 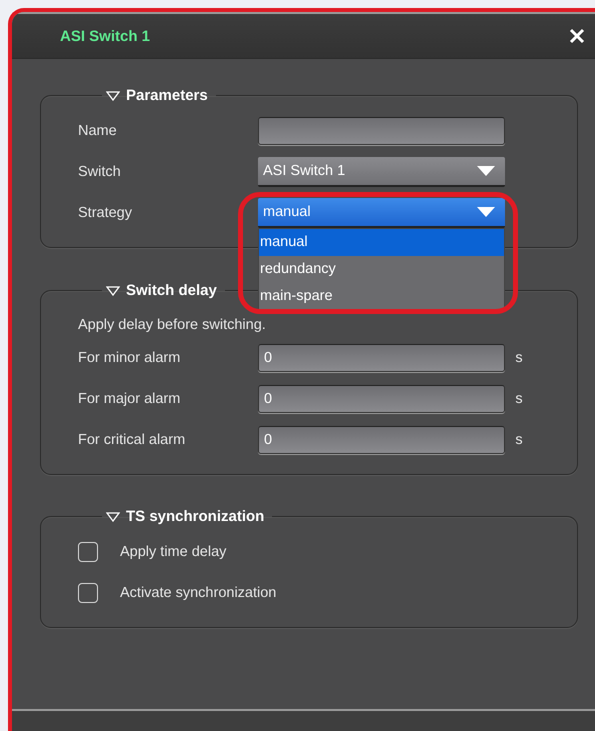 I want to click on dropdown-option: main-spare, so click(x=381, y=296).